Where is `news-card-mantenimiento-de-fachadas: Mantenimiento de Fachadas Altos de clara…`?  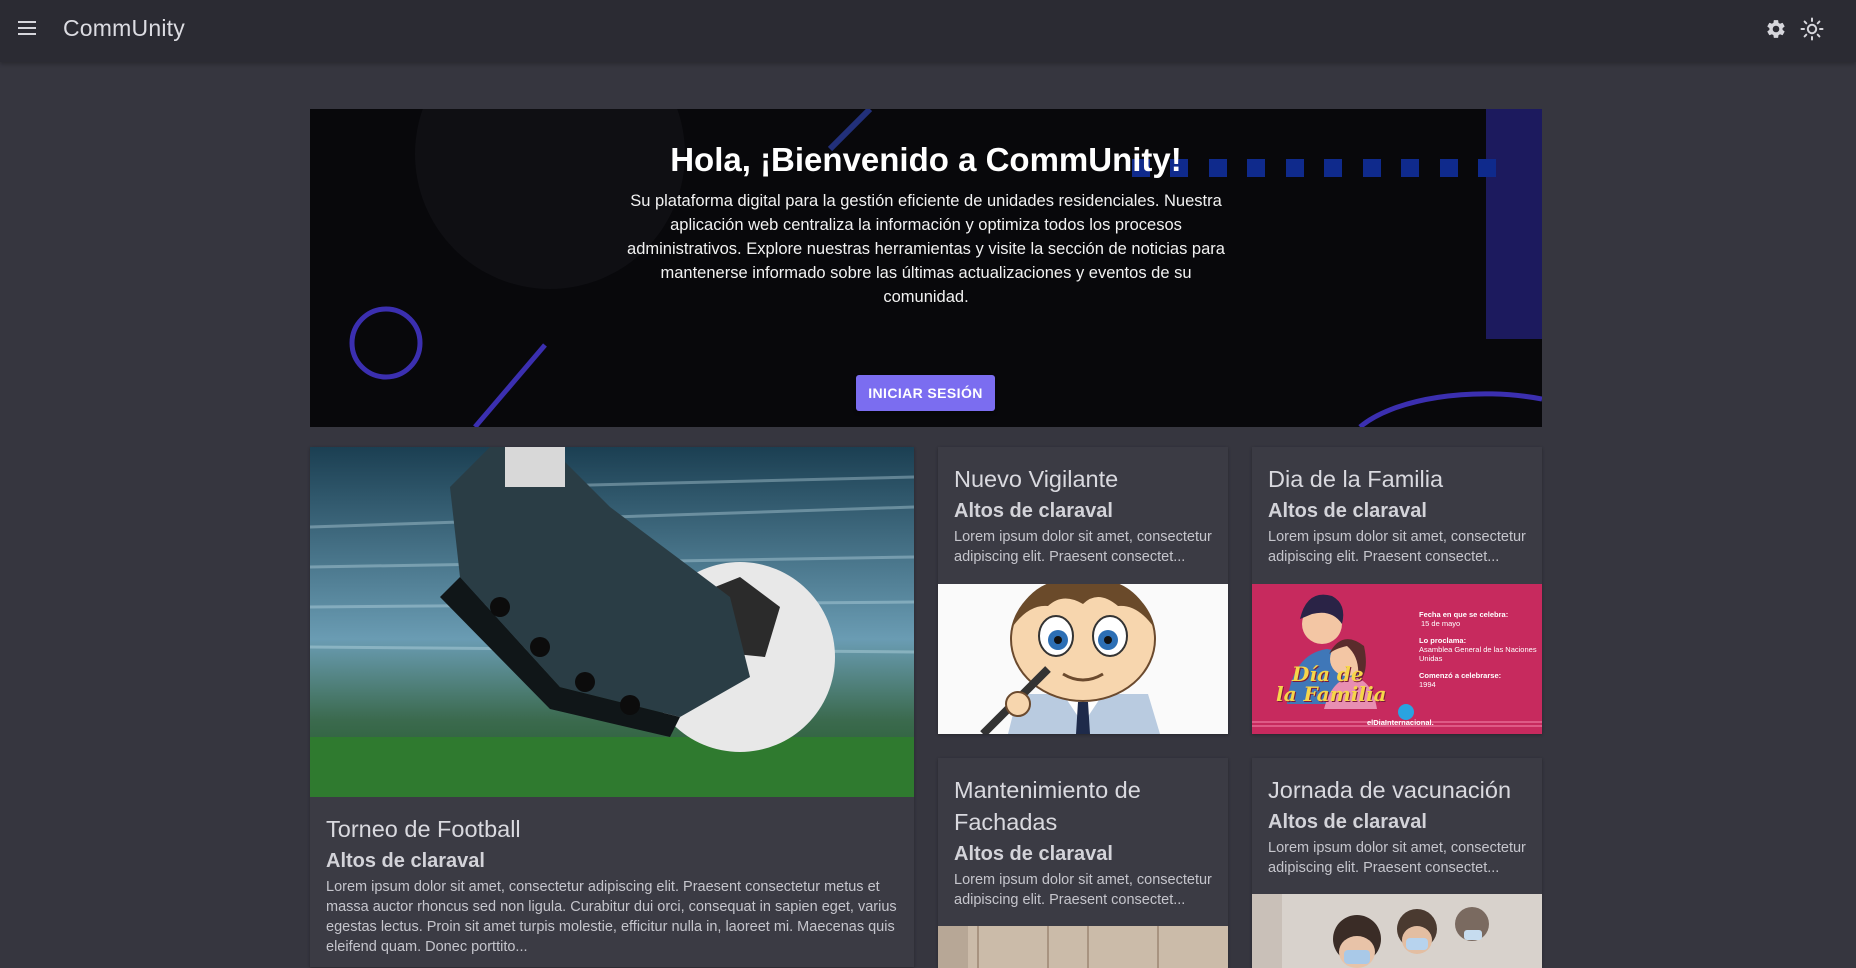
news-card-mantenimiento-de-fachadas: Mantenimiento de Fachadas Altos de clara… is located at coordinates (1083, 863).